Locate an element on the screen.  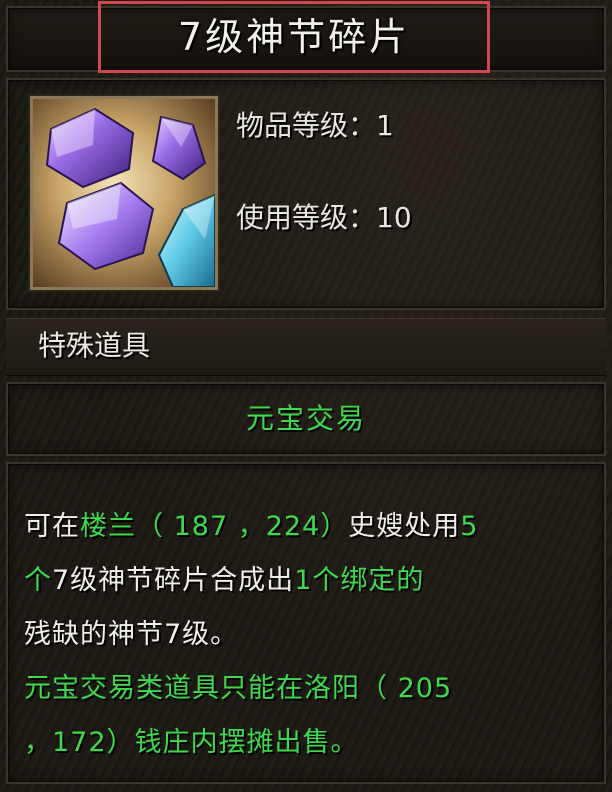
description-line-2: 个7级神节碎片合成出1个绑定的 is located at coordinates (310, 581).